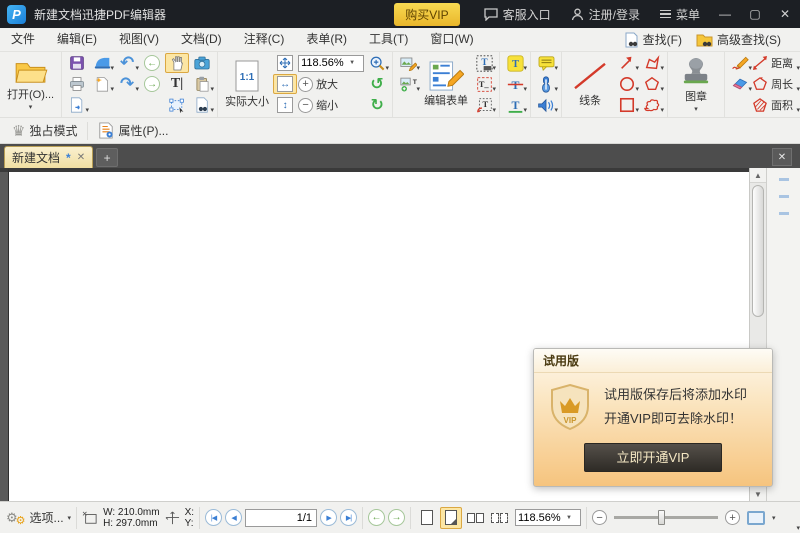 Image resolution: width=800 pixels, height=533 pixels. Describe the element at coordinates (515, 105) in the screenshot. I see `underline-text-button: T ▾` at that location.